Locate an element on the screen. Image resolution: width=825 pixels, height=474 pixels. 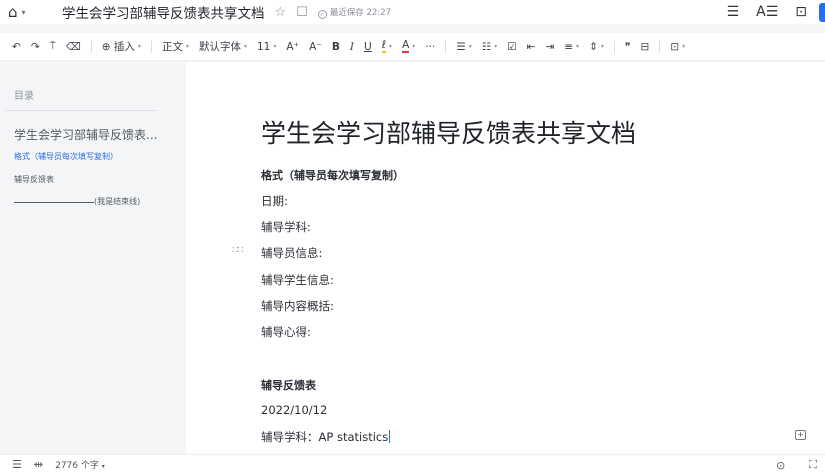
star-icon: ☆ is located at coordinates (281, 12).